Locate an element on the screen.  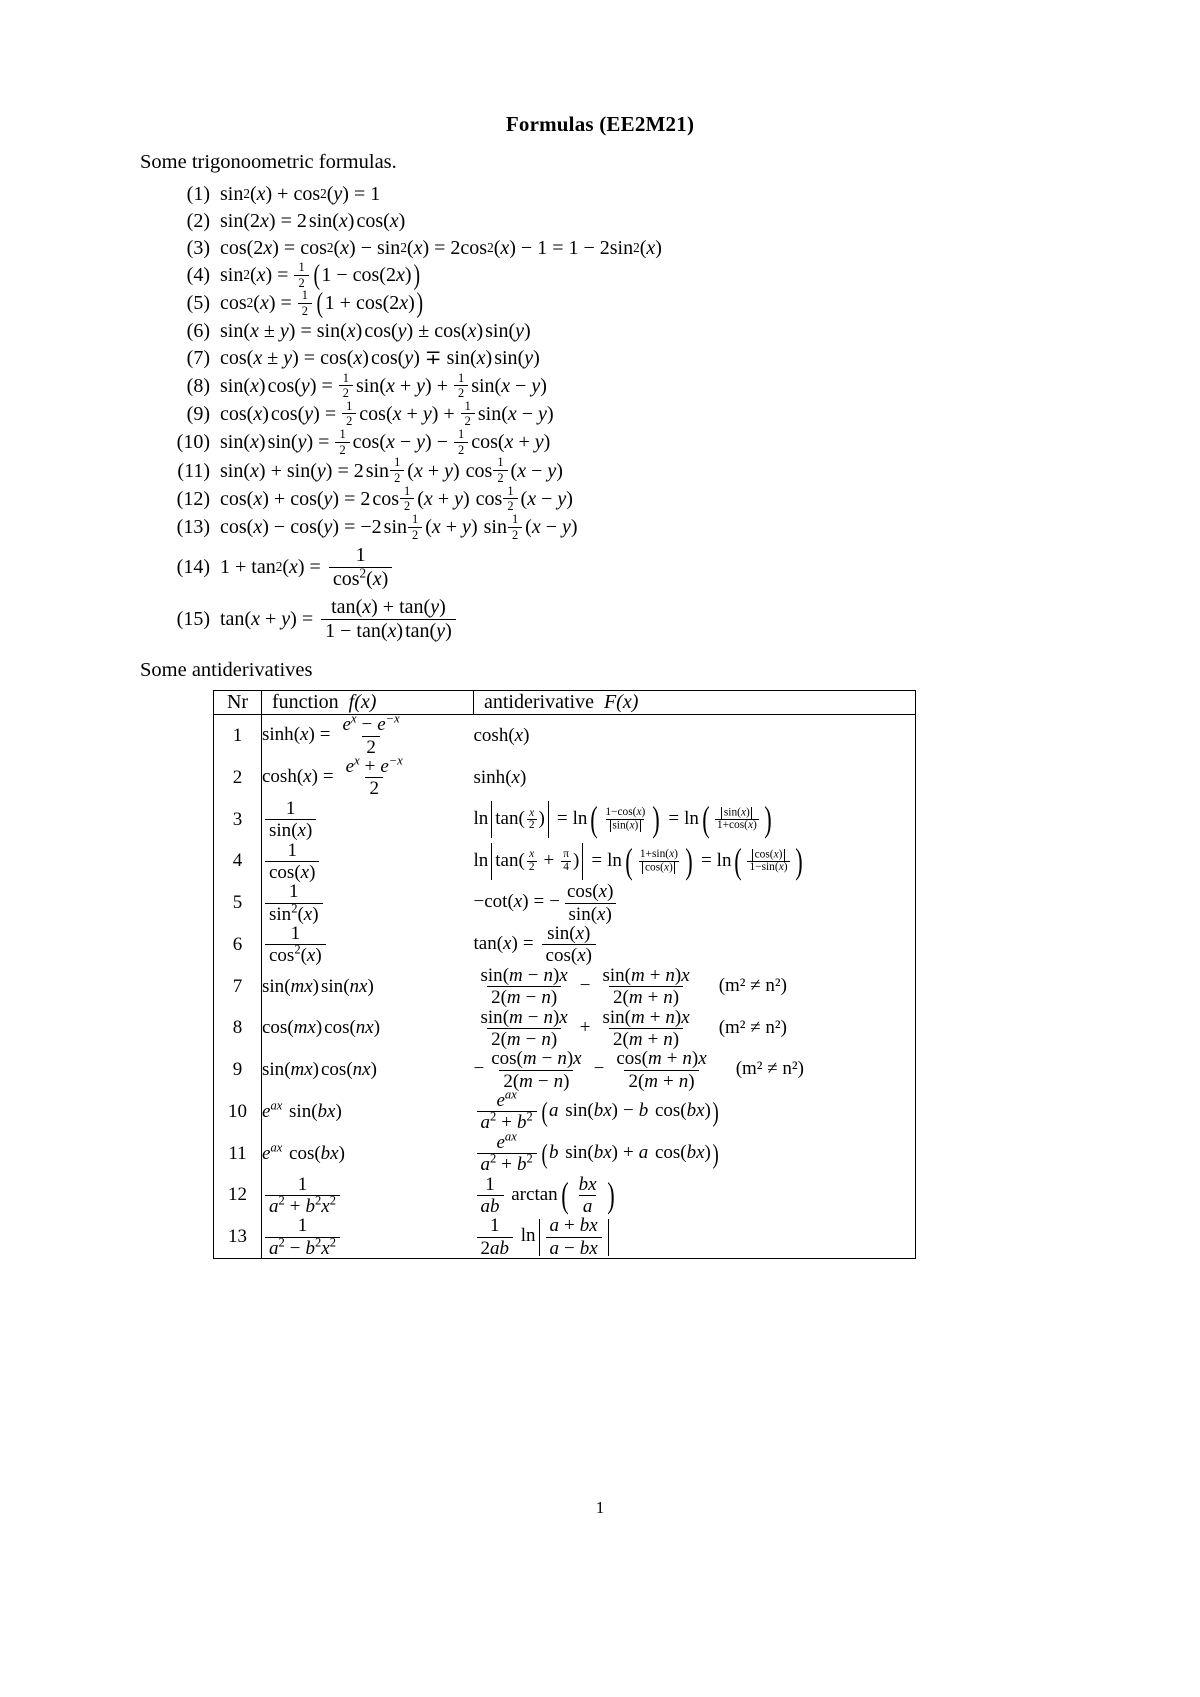
column-header-function: function f(x) is located at coordinates (367, 703).